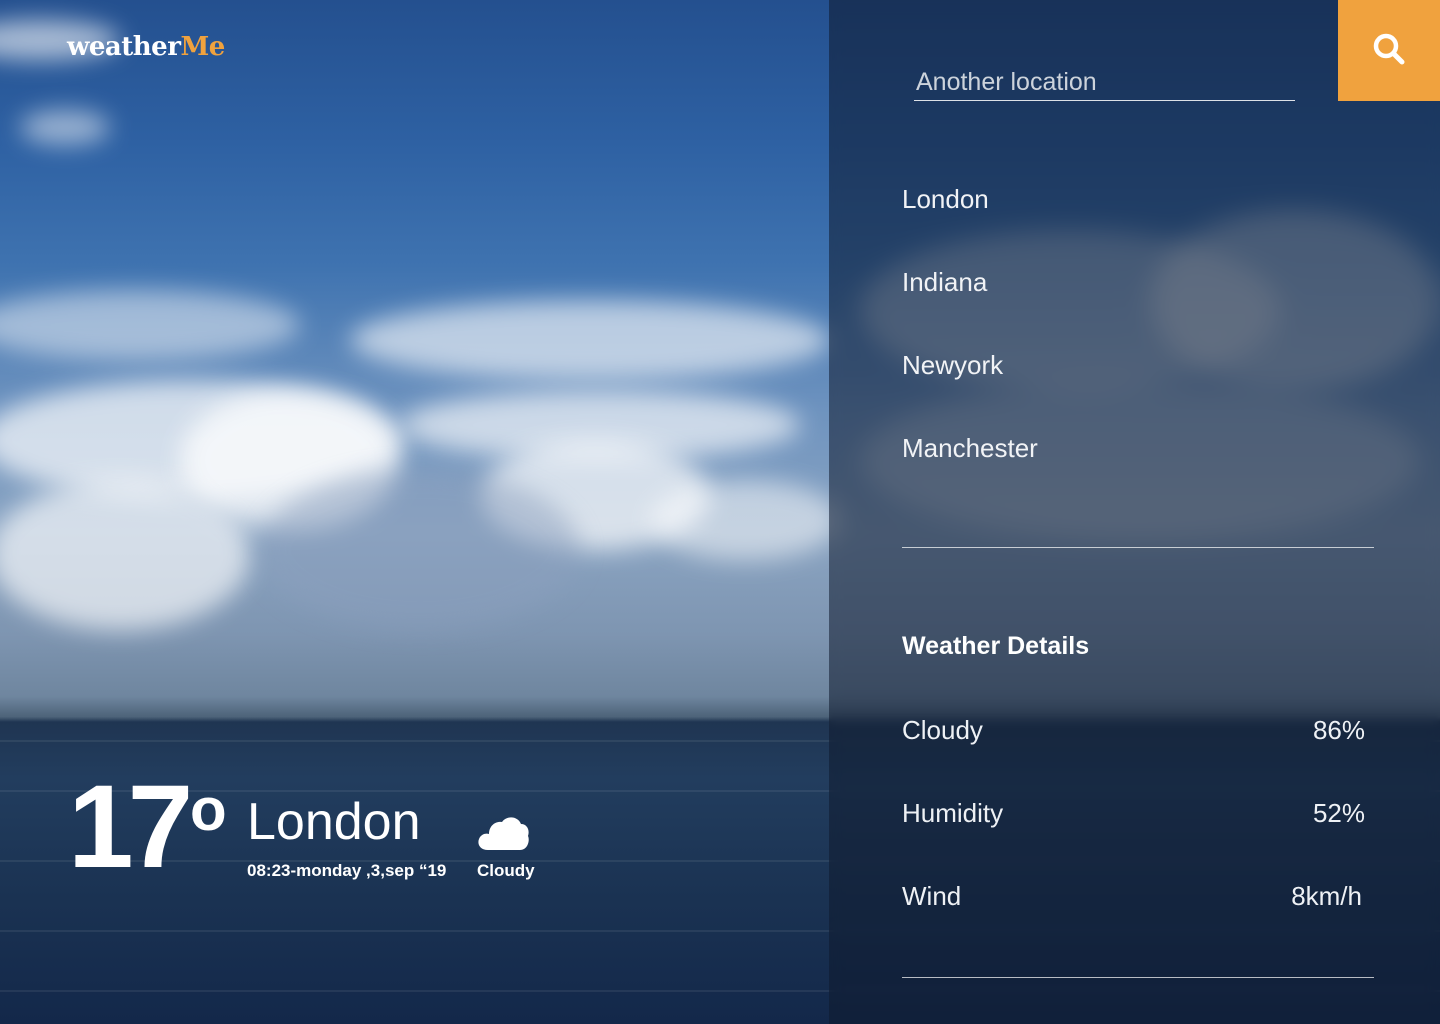 Image resolution: width=1440 pixels, height=1024 pixels. Describe the element at coordinates (953, 812) in the screenshot. I see `detail-label: Humidity` at that location.